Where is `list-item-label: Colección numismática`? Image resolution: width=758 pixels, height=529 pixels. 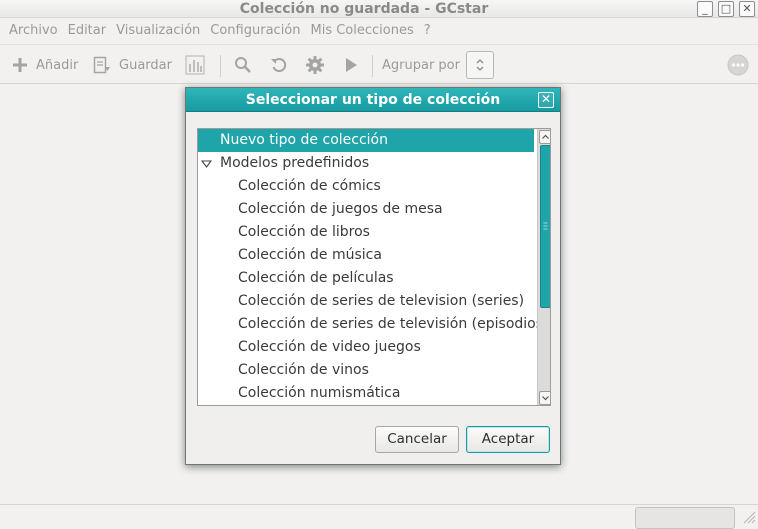 list-item-label: Colección numismática is located at coordinates (319, 393).